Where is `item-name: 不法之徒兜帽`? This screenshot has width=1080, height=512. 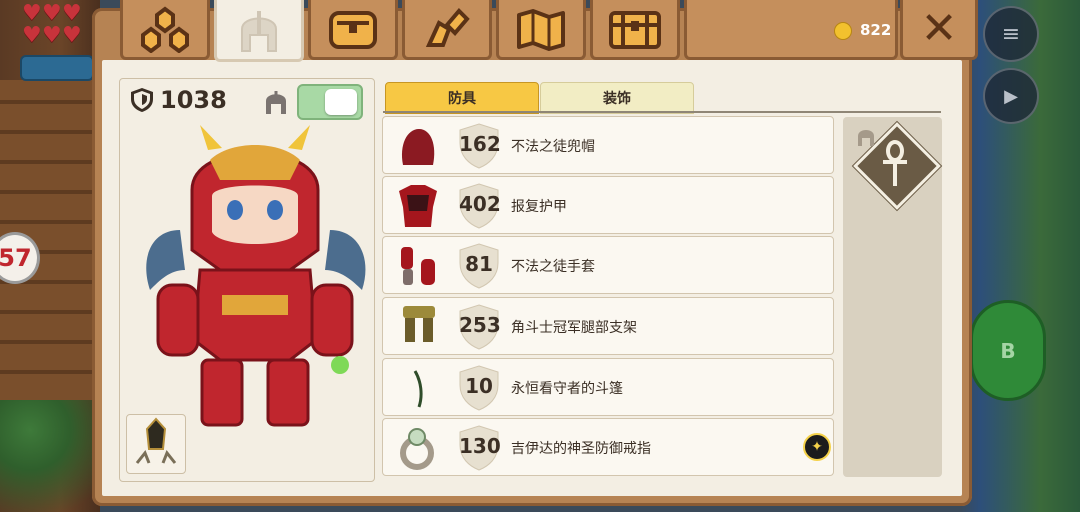 item-name: 不法之徒兜帽 is located at coordinates (553, 147).